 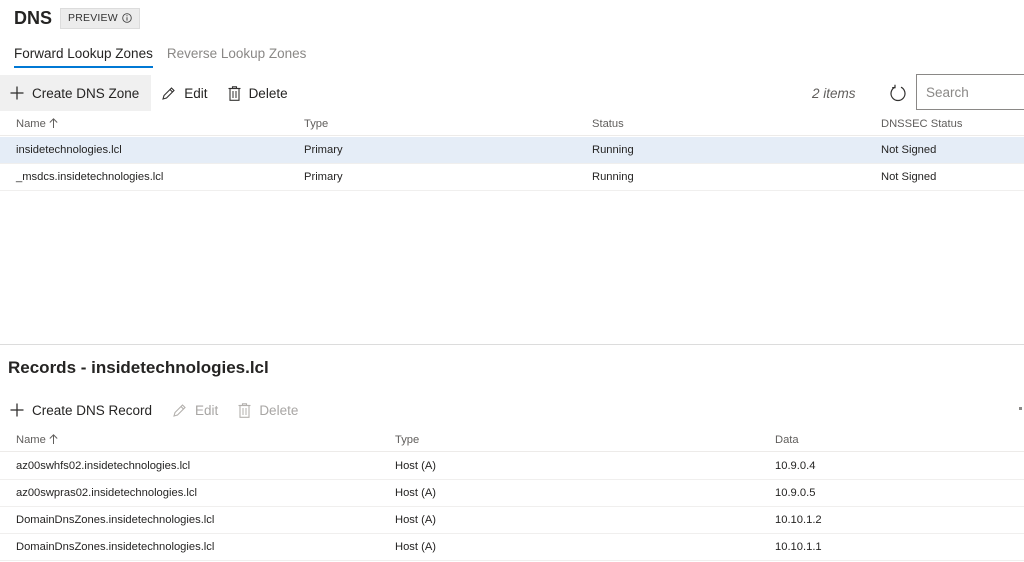 I want to click on edit-zone-label: Edit, so click(x=196, y=93).